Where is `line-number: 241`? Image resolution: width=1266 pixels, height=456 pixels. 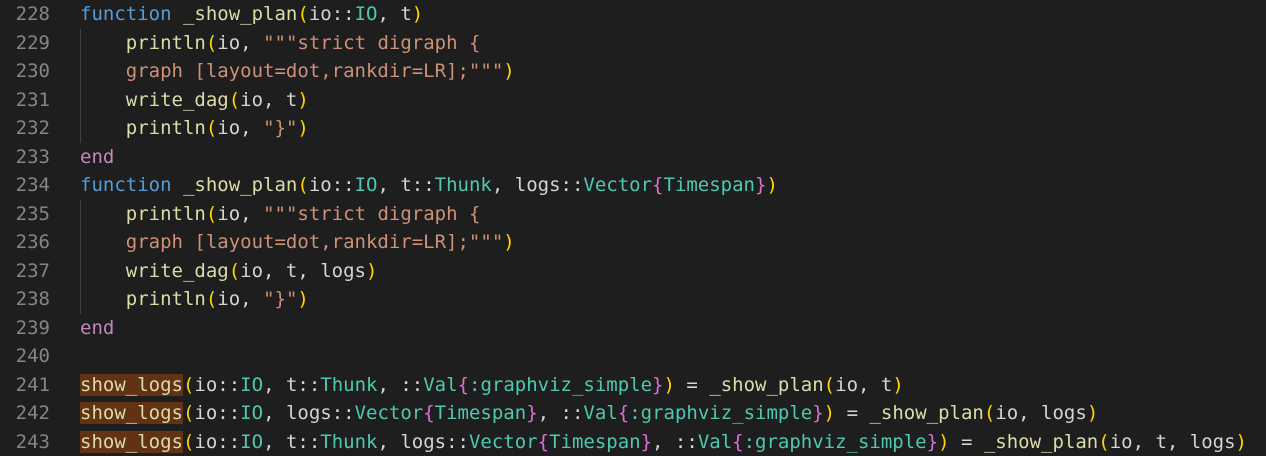 line-number: 241 is located at coordinates (32, 384).